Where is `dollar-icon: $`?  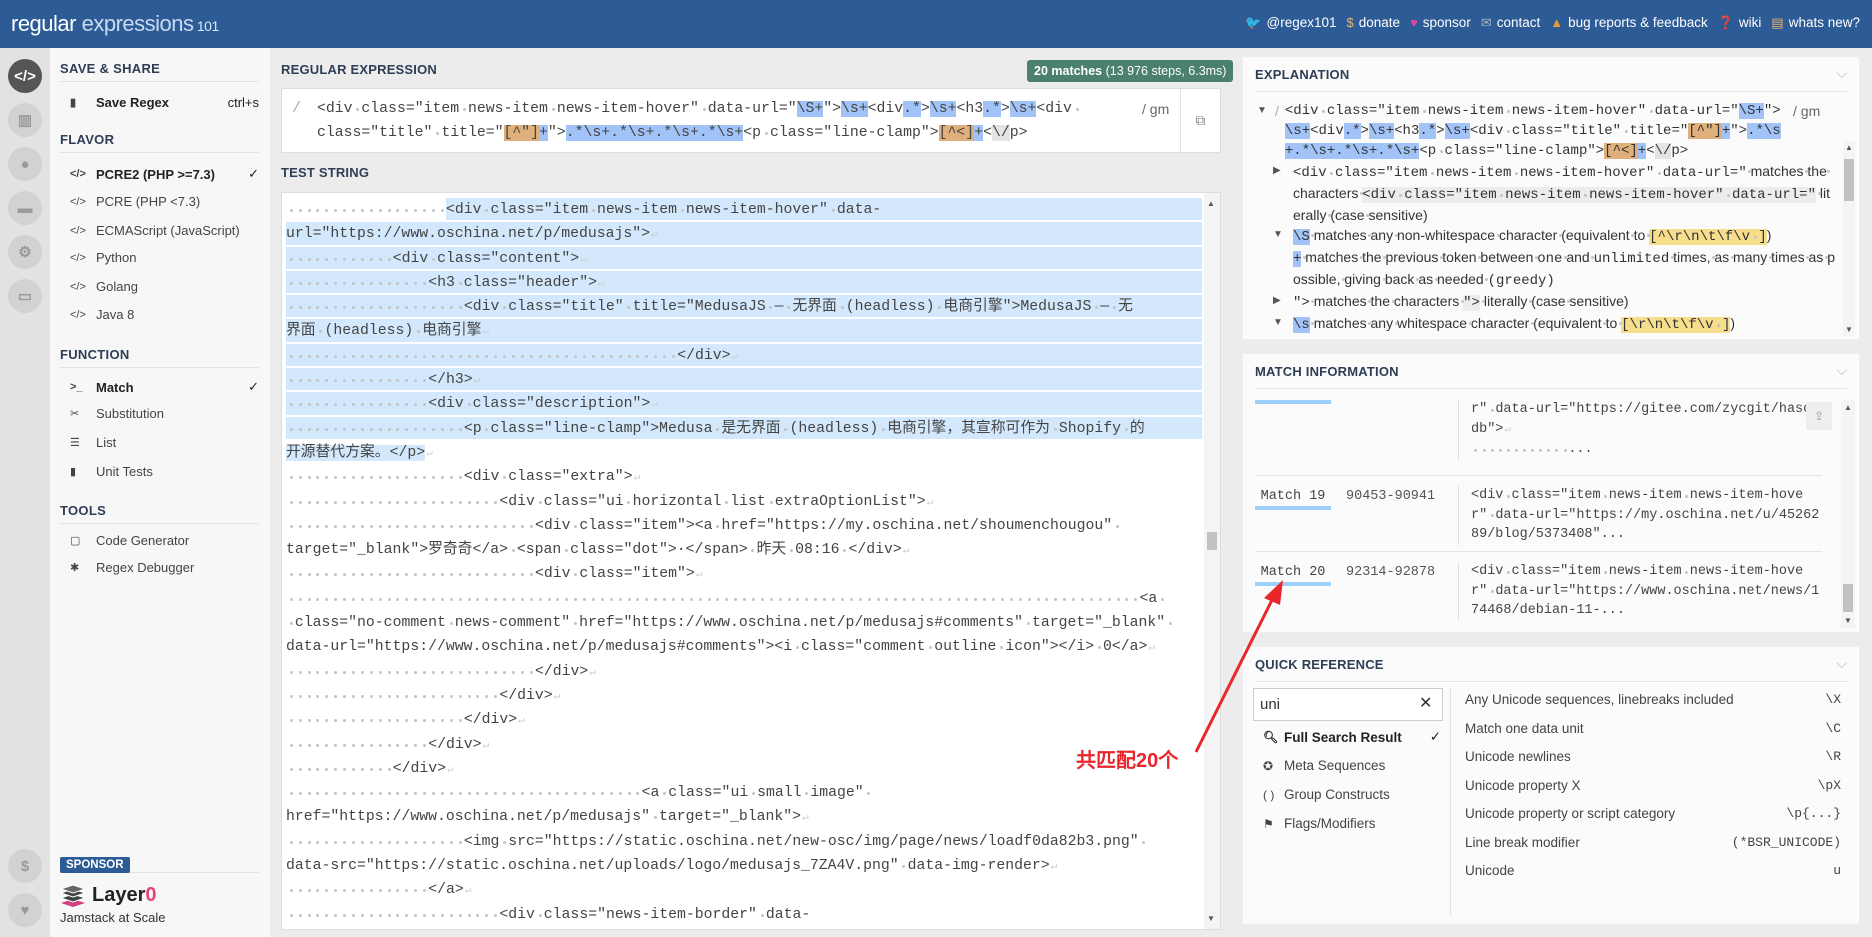
dollar-icon: $ is located at coordinates (25, 866).